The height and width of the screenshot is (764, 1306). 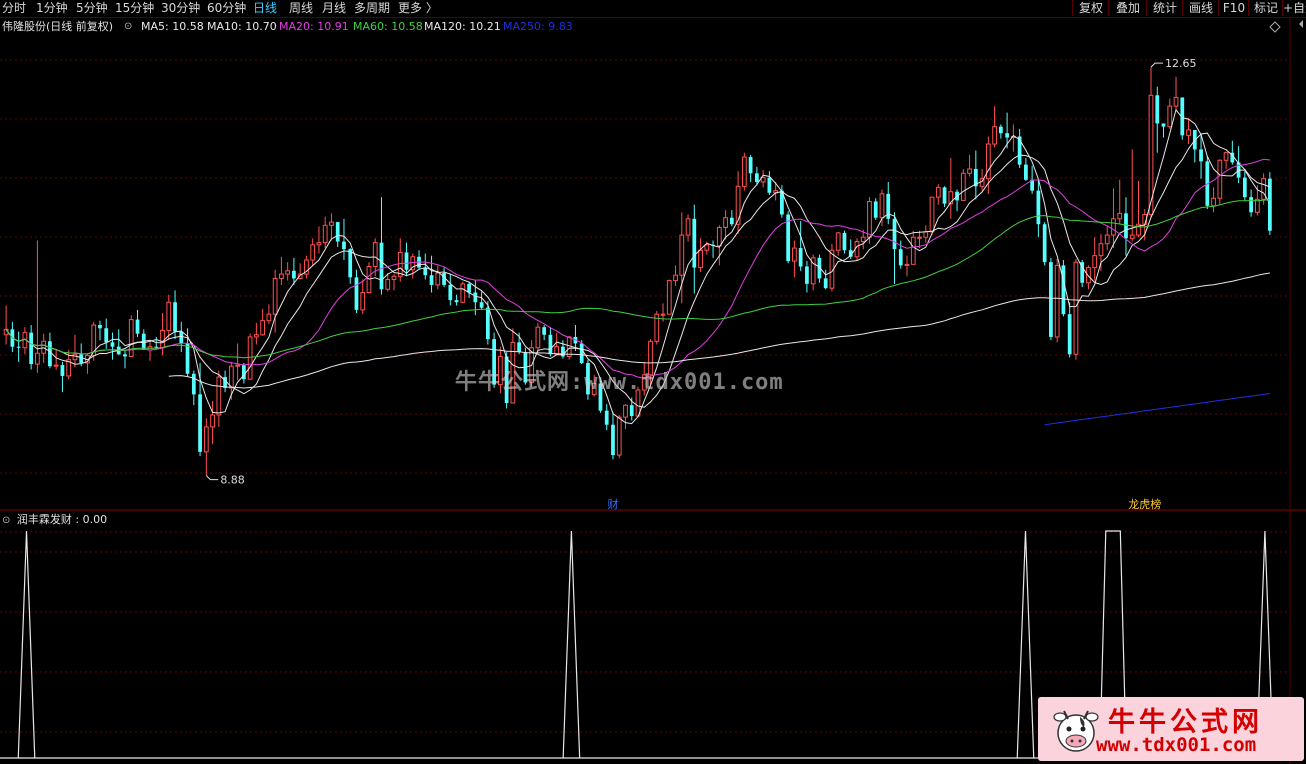 What do you see at coordinates (57, 27) in the screenshot?
I see `stock-title: 伟隆股份(日线 前复权)` at bounding box center [57, 27].